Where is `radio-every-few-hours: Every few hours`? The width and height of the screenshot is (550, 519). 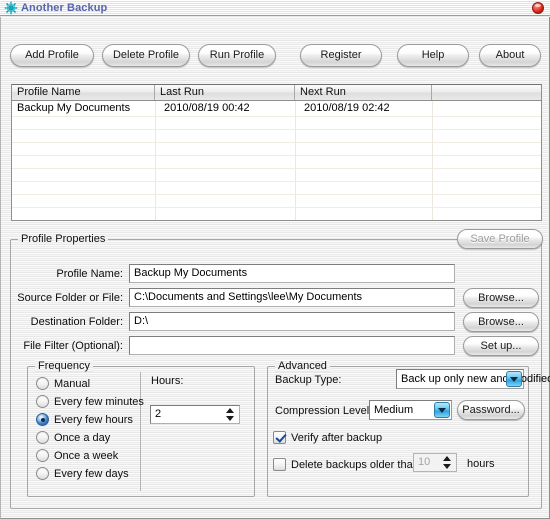 radio-every-few-hours: Every few hours is located at coordinates (84, 420).